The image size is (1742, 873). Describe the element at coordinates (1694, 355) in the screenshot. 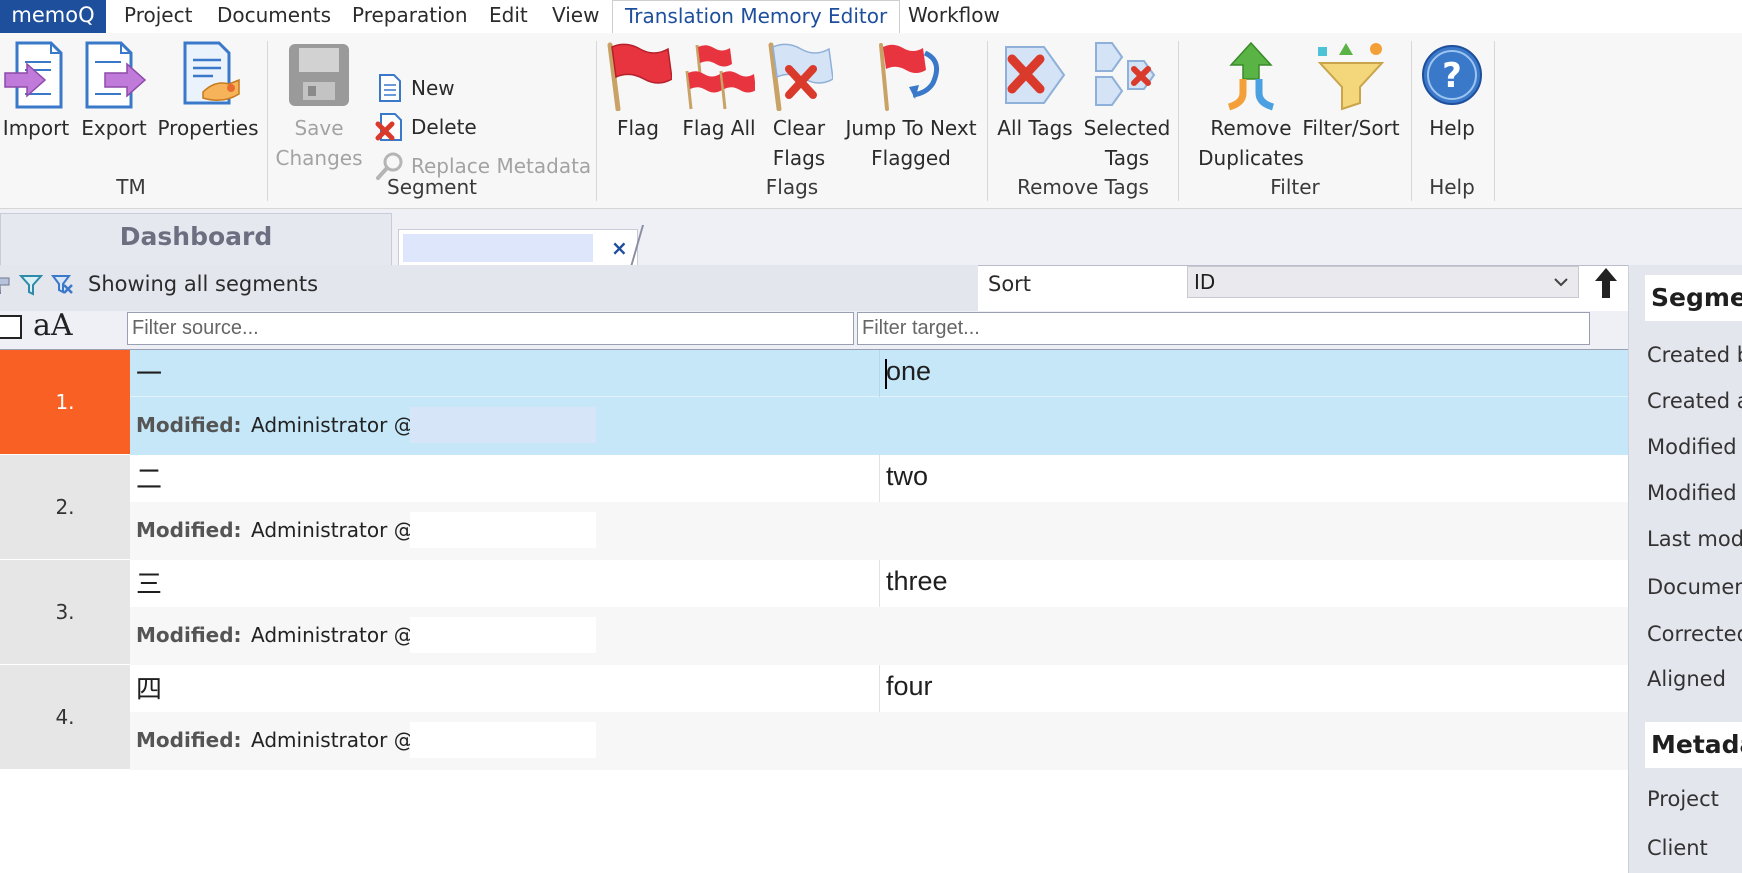

I see `field-created-by: Created by` at that location.